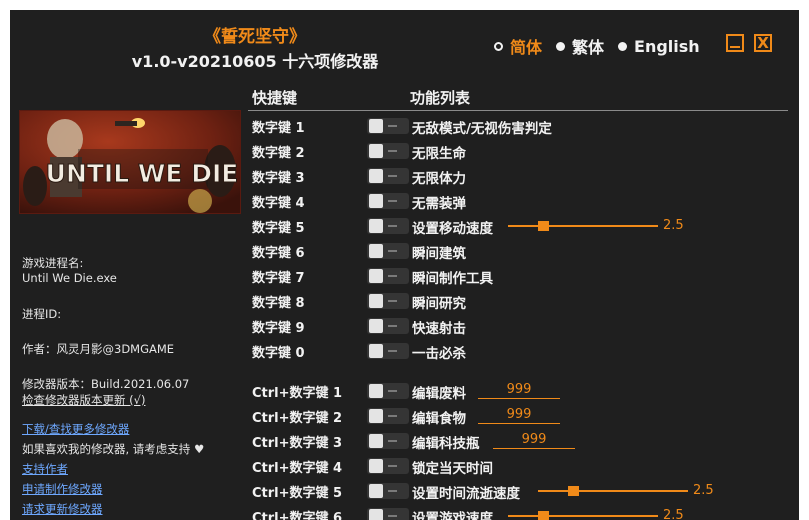 The width and height of the screenshot is (809, 520). I want to click on process-id-label: 进程ID:, so click(42, 314).